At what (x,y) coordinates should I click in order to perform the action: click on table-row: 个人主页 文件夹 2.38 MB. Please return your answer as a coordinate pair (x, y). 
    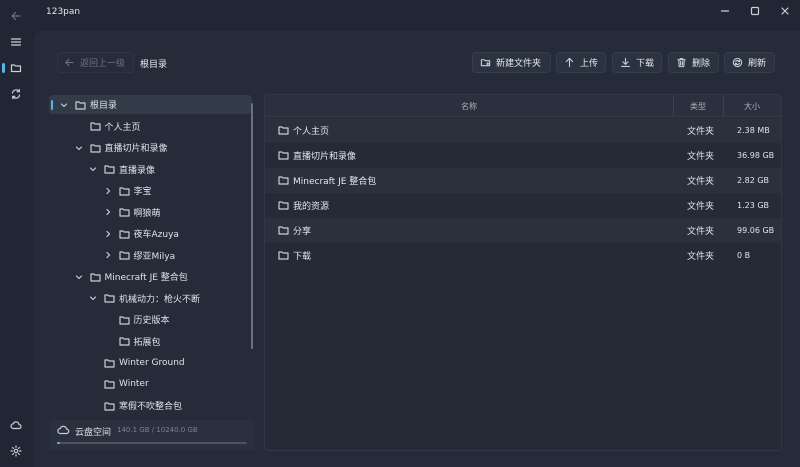
    Looking at the image, I should click on (523, 130).